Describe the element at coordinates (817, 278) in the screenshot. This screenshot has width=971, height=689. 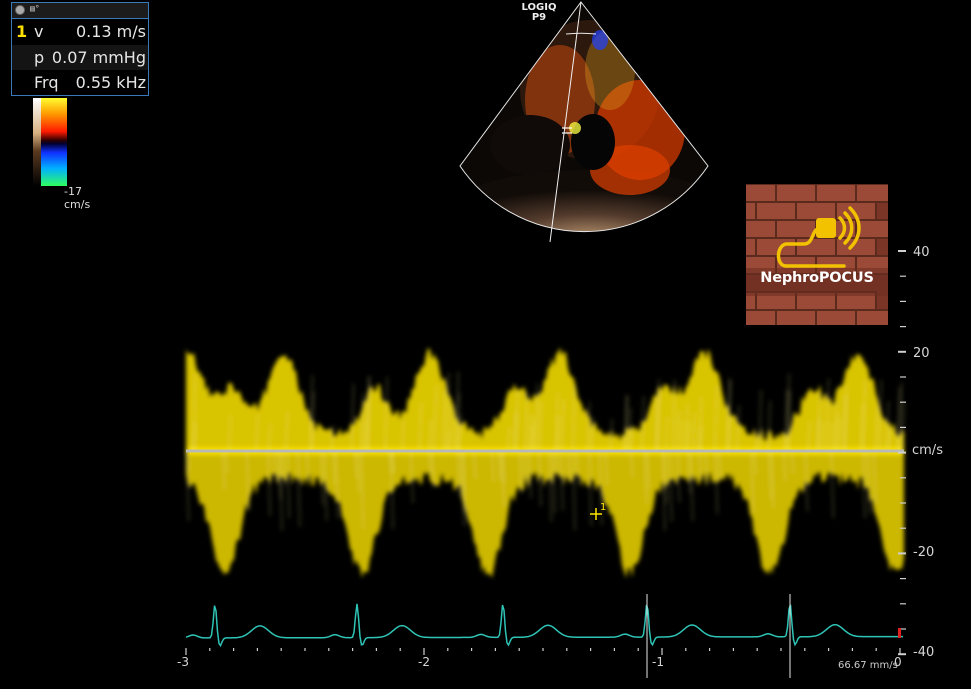
I see `logo-text: NephroPOCUS` at that location.